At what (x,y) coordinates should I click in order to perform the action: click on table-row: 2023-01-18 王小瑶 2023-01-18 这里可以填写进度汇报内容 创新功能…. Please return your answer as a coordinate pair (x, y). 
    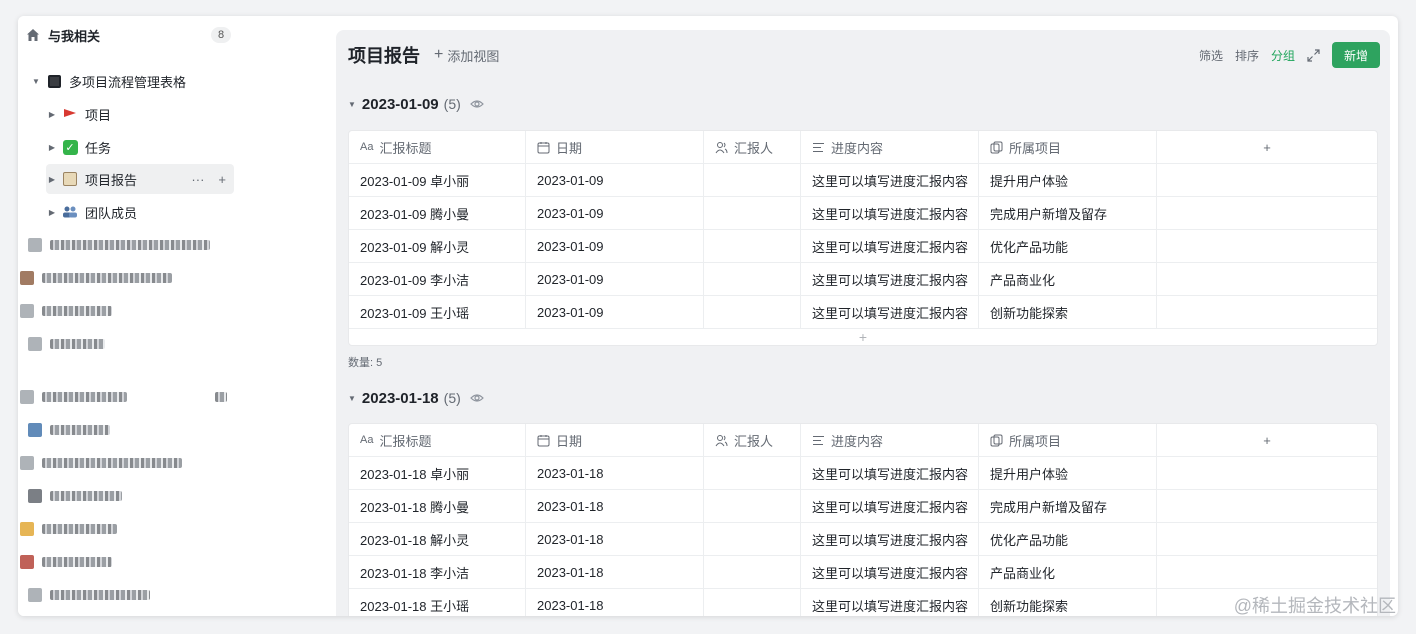
    Looking at the image, I should click on (863, 602).